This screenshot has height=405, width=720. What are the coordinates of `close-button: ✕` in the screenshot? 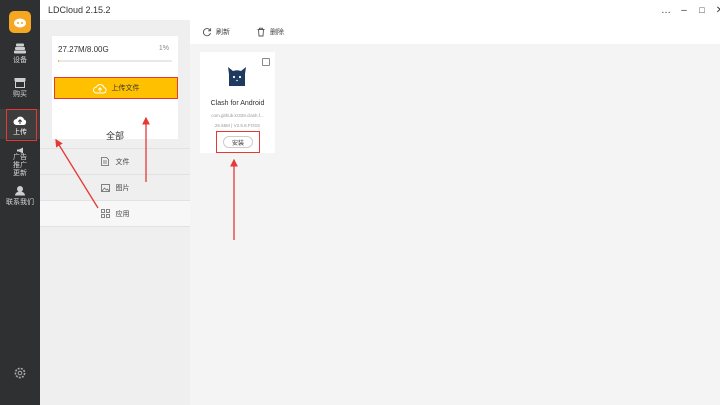 It's located at (717, 10).